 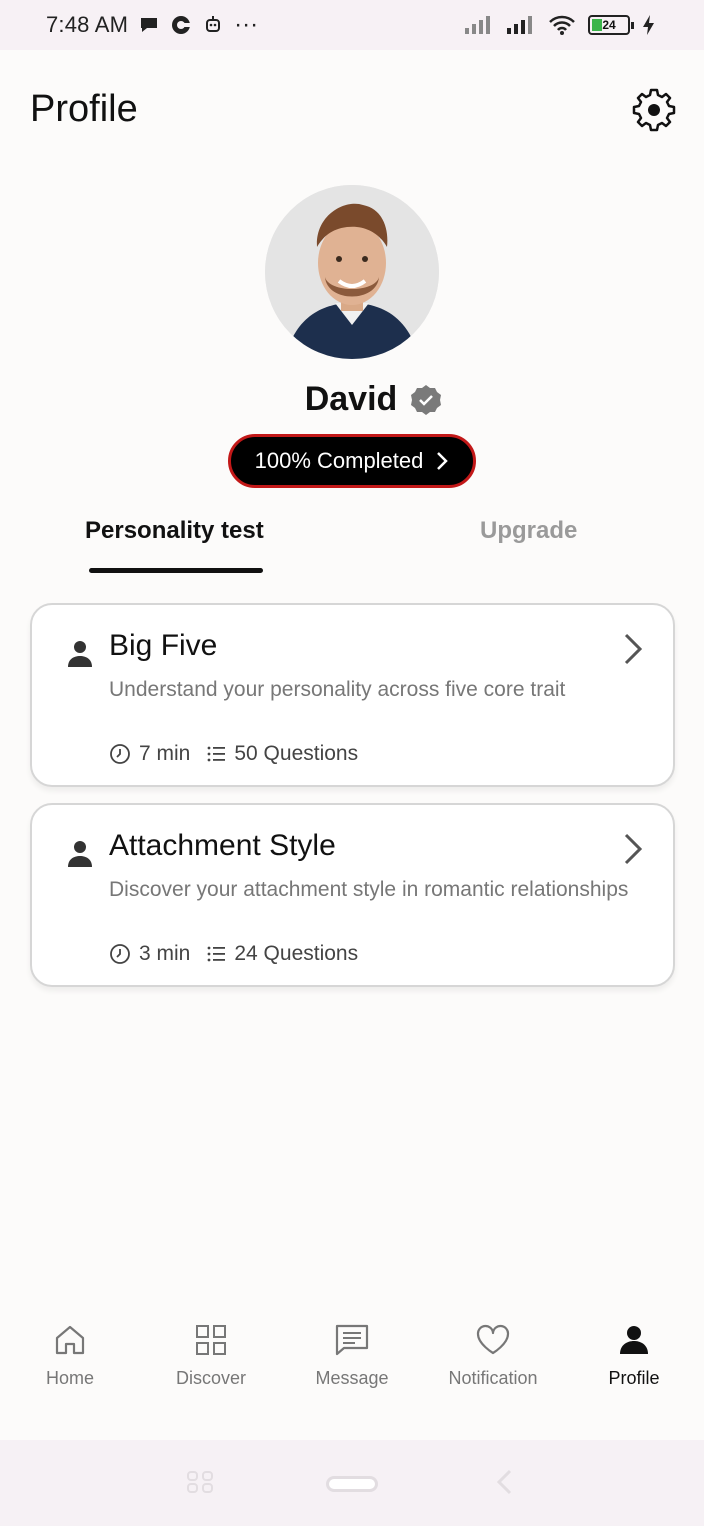 What do you see at coordinates (182, 25) in the screenshot?
I see `c-app-icon` at bounding box center [182, 25].